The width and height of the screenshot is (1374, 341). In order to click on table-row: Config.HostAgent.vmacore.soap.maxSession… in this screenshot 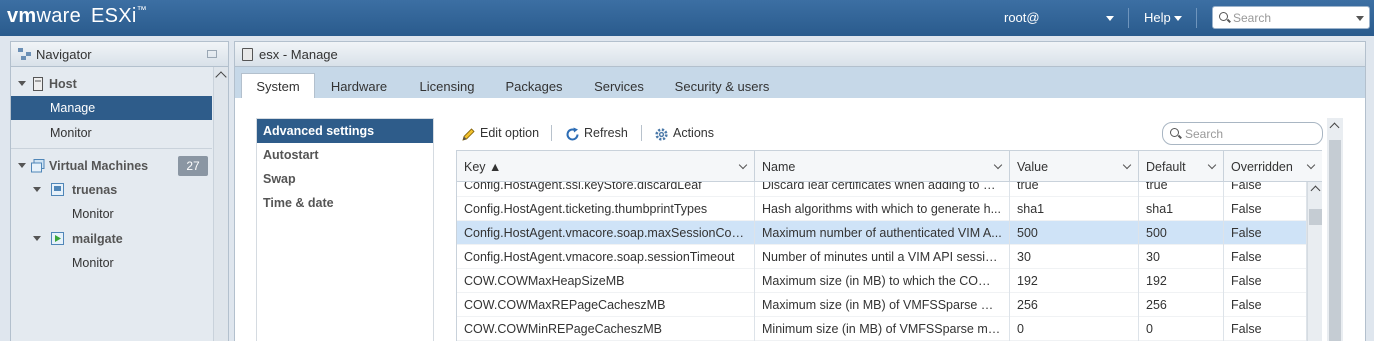, I will do `click(882, 233)`.